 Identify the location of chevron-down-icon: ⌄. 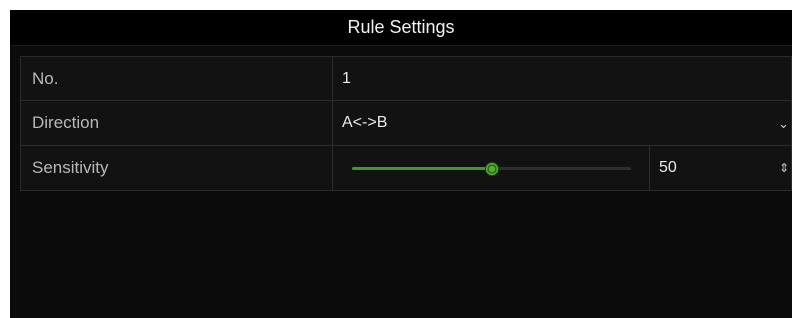
(783, 124).